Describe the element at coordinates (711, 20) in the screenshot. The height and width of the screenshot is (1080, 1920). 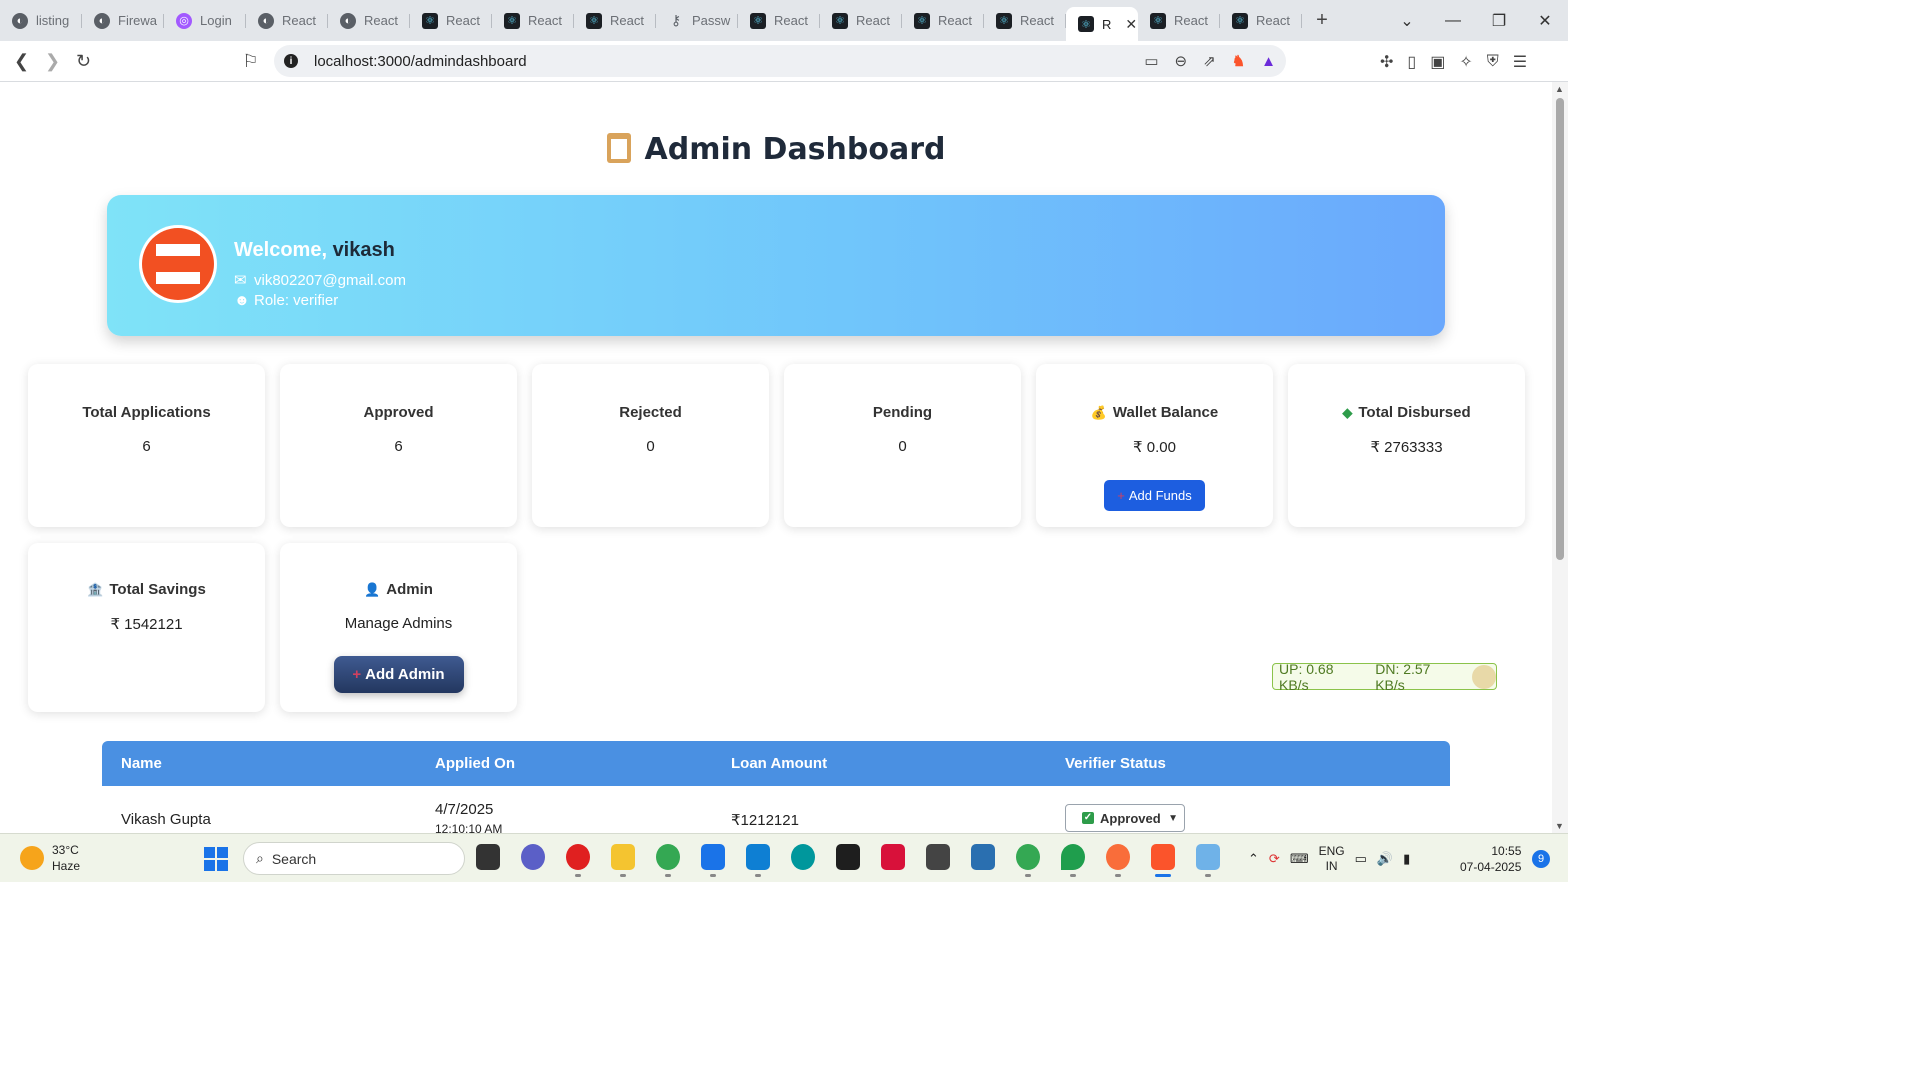
I see `tab-label: Passw` at that location.